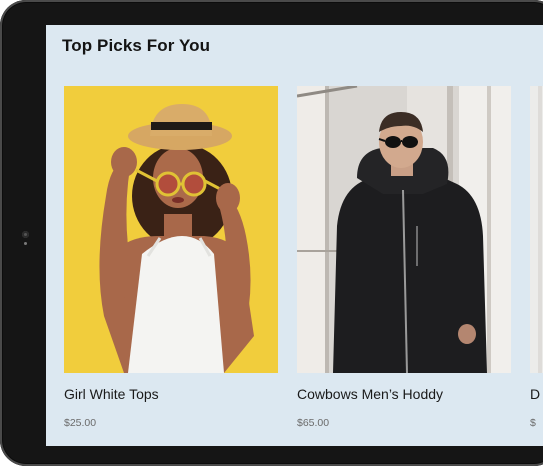 The width and height of the screenshot is (543, 471). What do you see at coordinates (535, 394) in the screenshot?
I see `product-name: D` at bounding box center [535, 394].